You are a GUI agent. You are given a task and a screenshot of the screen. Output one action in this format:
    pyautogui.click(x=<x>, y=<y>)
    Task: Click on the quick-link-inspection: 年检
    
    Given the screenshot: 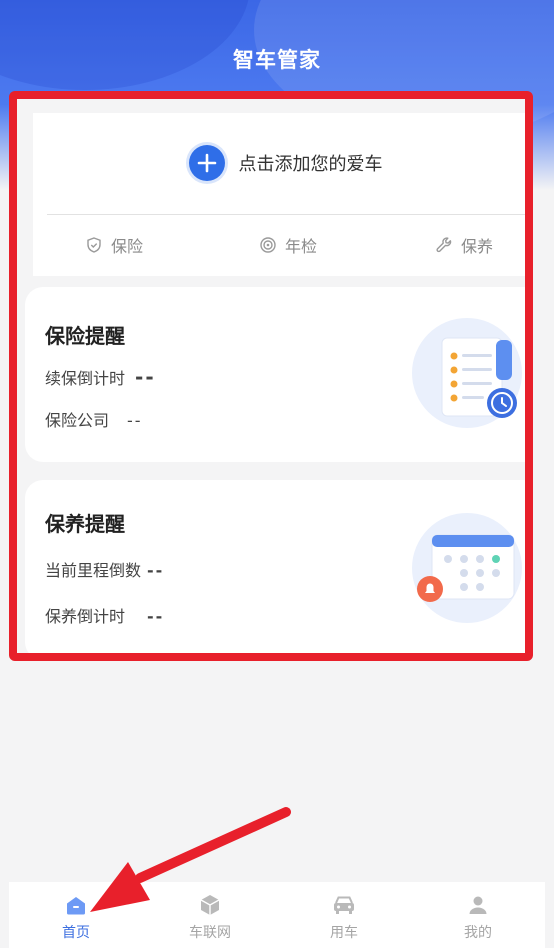 What is the action you would take?
    pyautogui.click(x=288, y=245)
    